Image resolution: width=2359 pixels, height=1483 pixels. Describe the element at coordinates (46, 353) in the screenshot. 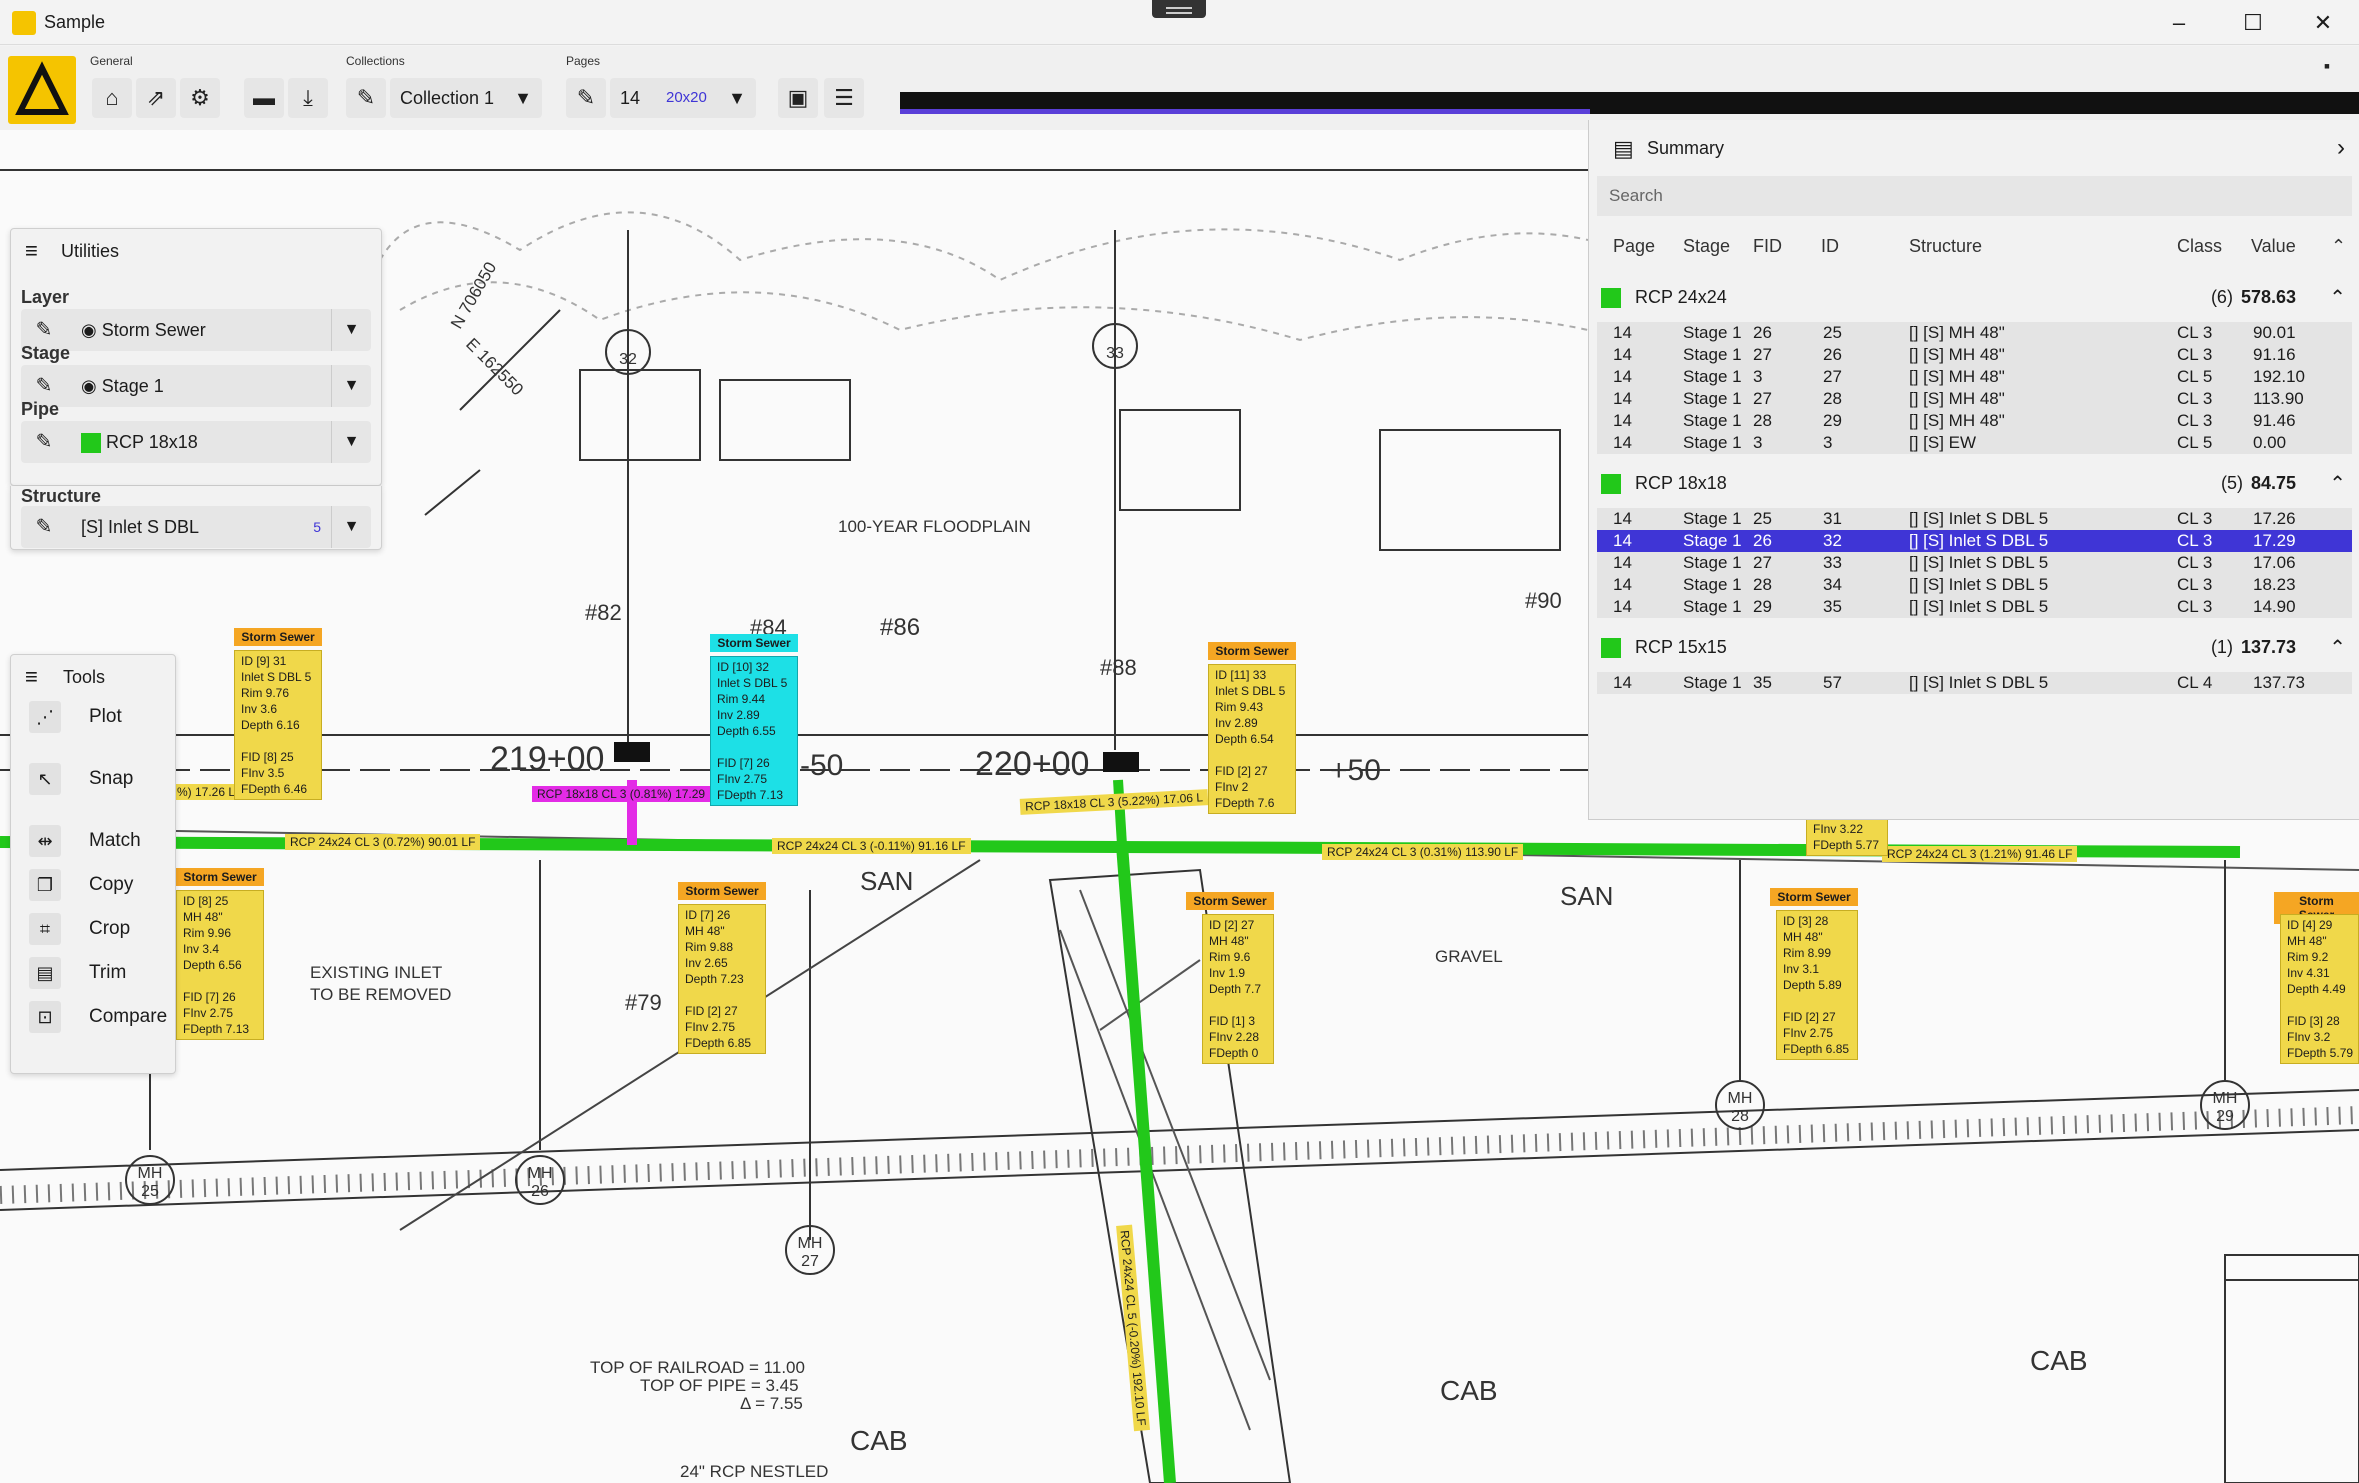

I see `stage-label: Stage` at that location.